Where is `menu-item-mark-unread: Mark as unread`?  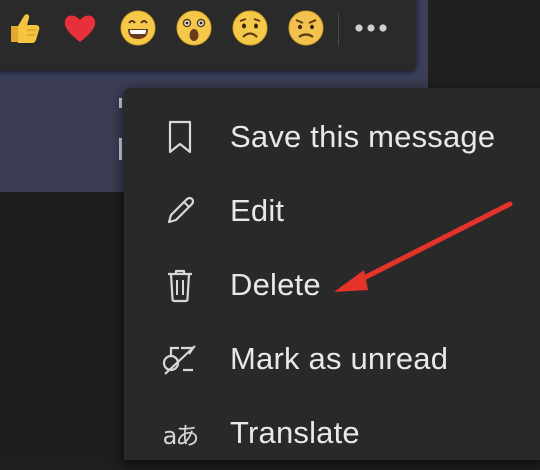 menu-item-mark-unread: Mark as unread is located at coordinates (332, 359).